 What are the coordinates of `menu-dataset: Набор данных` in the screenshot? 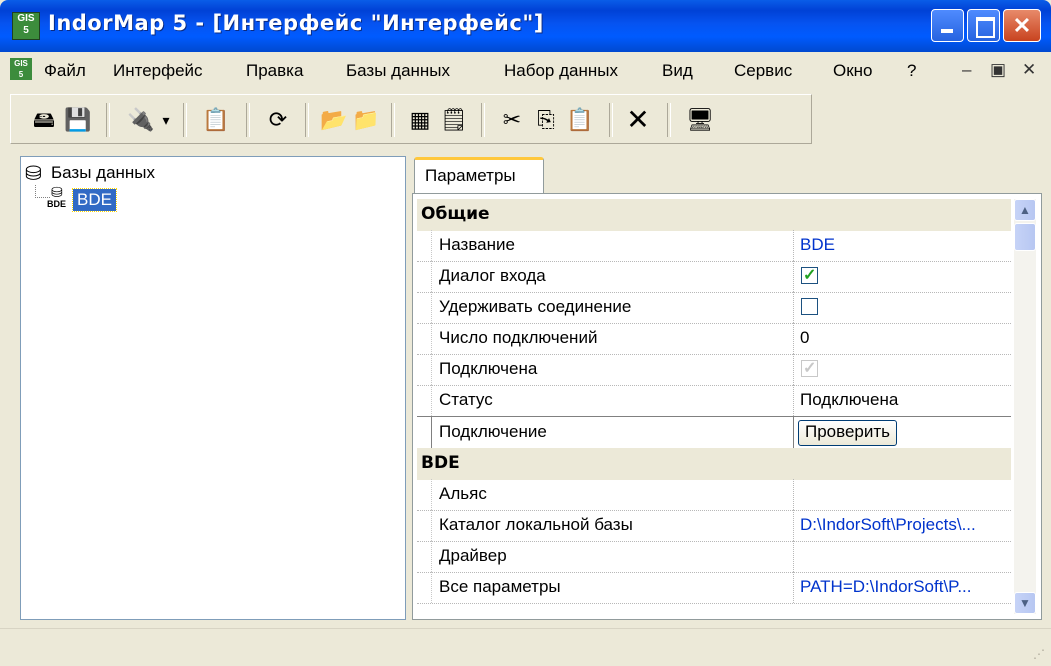 It's located at (561, 71).